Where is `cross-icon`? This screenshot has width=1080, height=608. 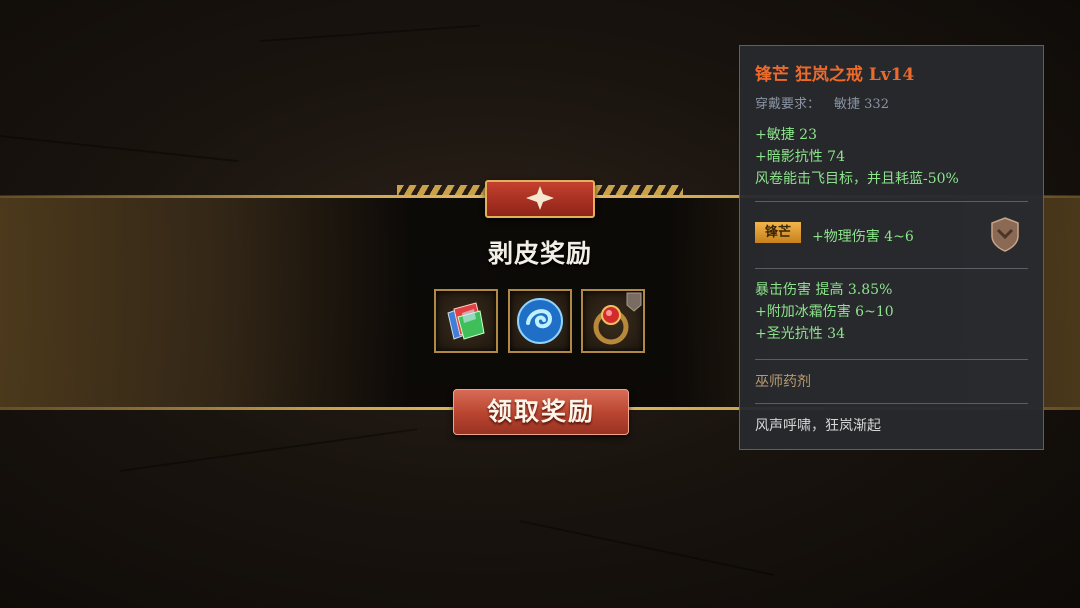
cross-icon is located at coordinates (540, 198).